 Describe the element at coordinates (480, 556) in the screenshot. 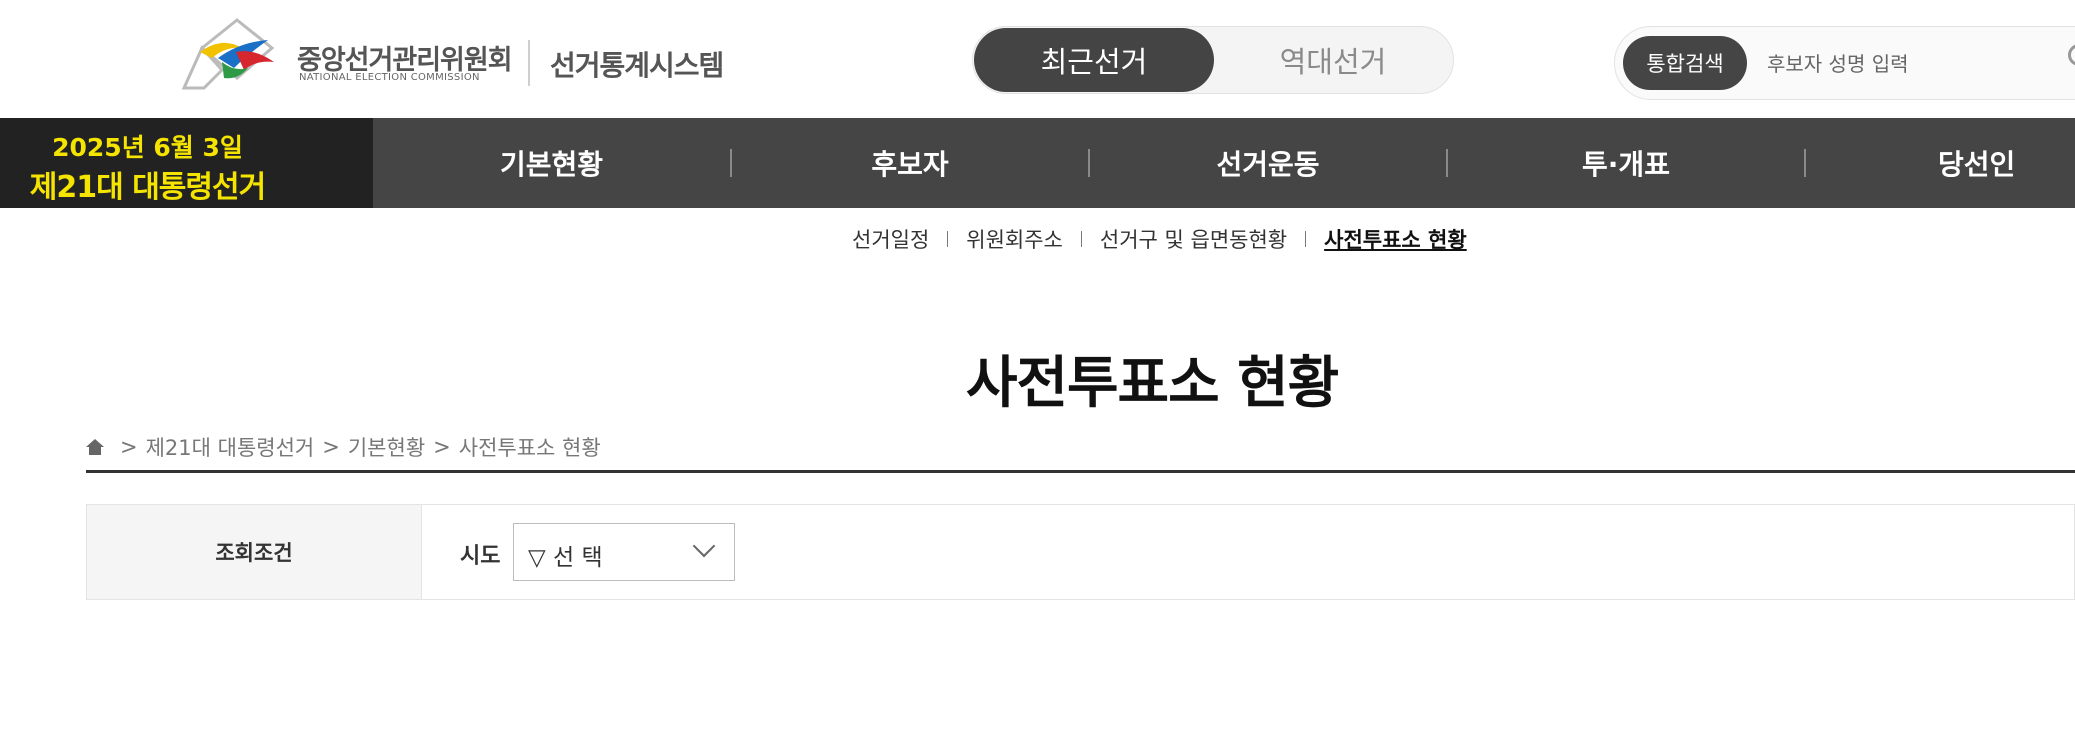

I see `sido-label: 시도` at that location.